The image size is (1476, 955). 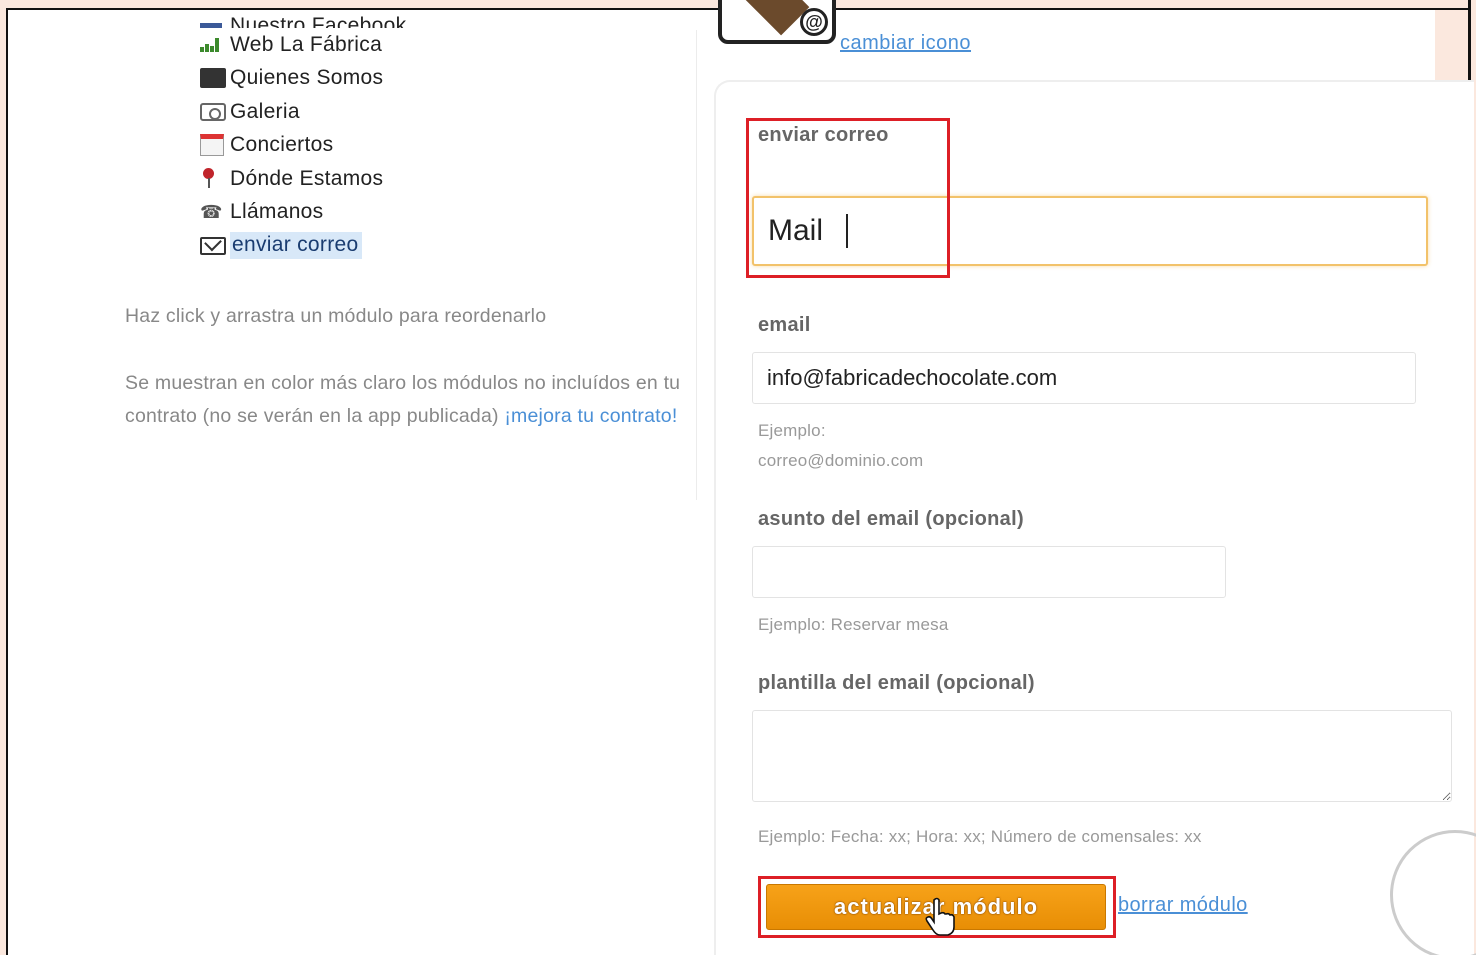 I want to click on calendar-icon, so click(x=215, y=145).